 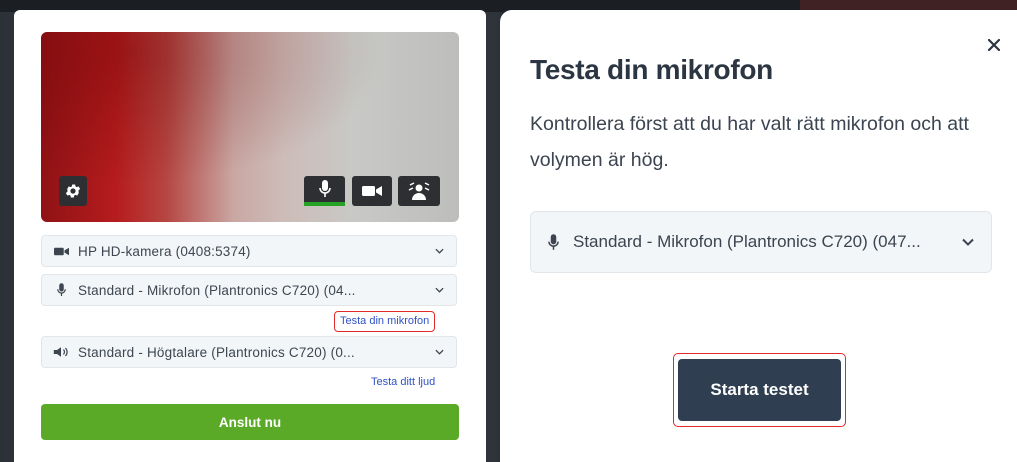 I want to click on speaker-icon, so click(x=61, y=352).